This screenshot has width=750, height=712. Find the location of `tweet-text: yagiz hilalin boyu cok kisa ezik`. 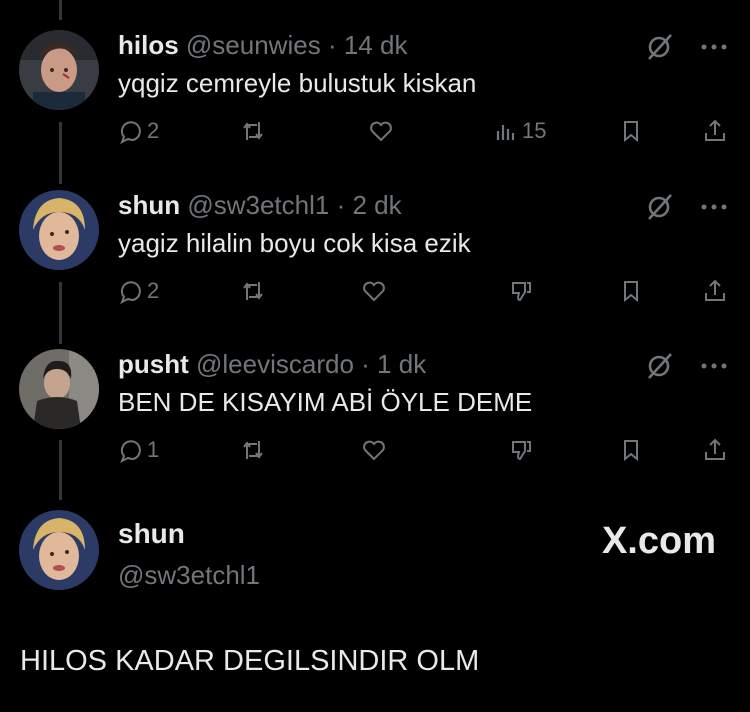

tweet-text: yagiz hilalin boyu cok kisa ezik is located at coordinates (294, 243).